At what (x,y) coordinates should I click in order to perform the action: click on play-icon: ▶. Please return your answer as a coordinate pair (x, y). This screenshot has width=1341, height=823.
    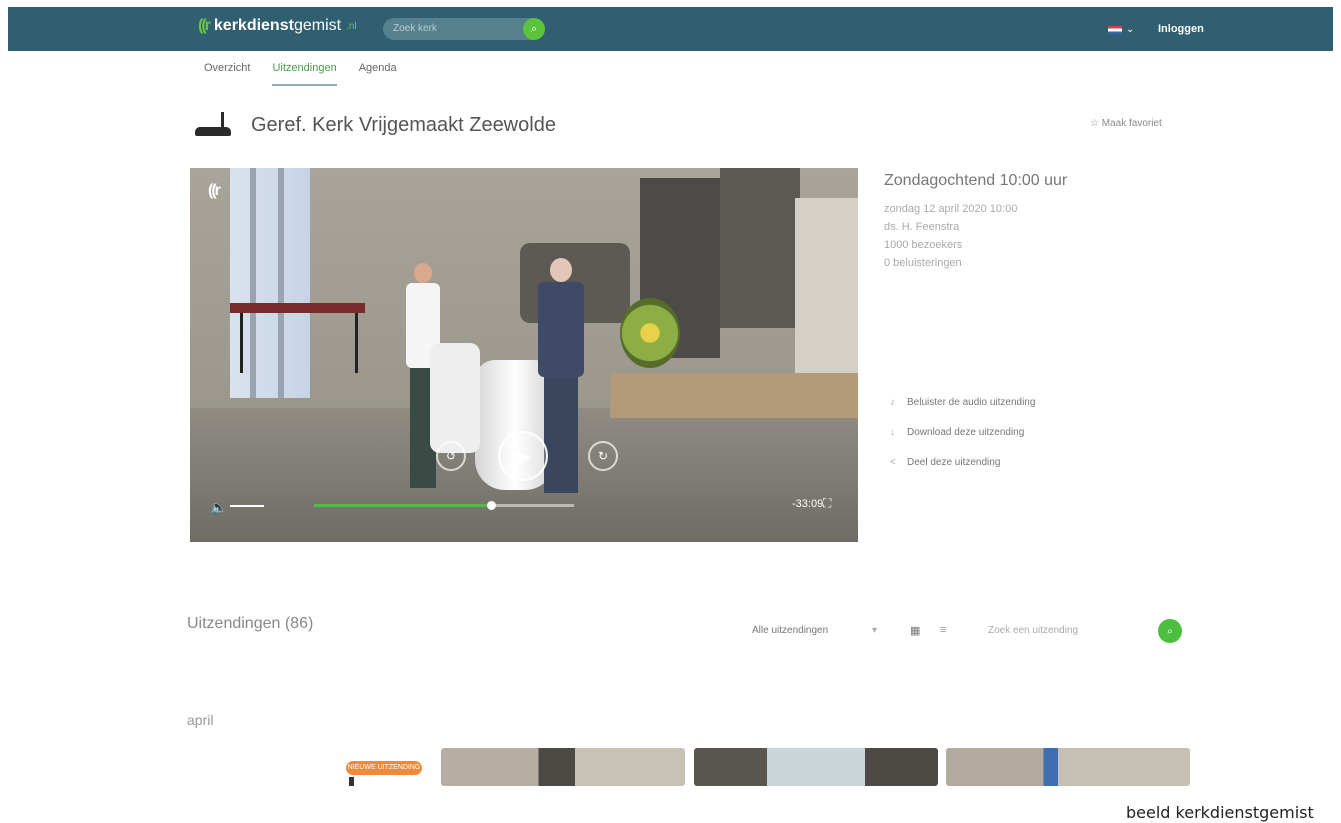
    Looking at the image, I should click on (523, 456).